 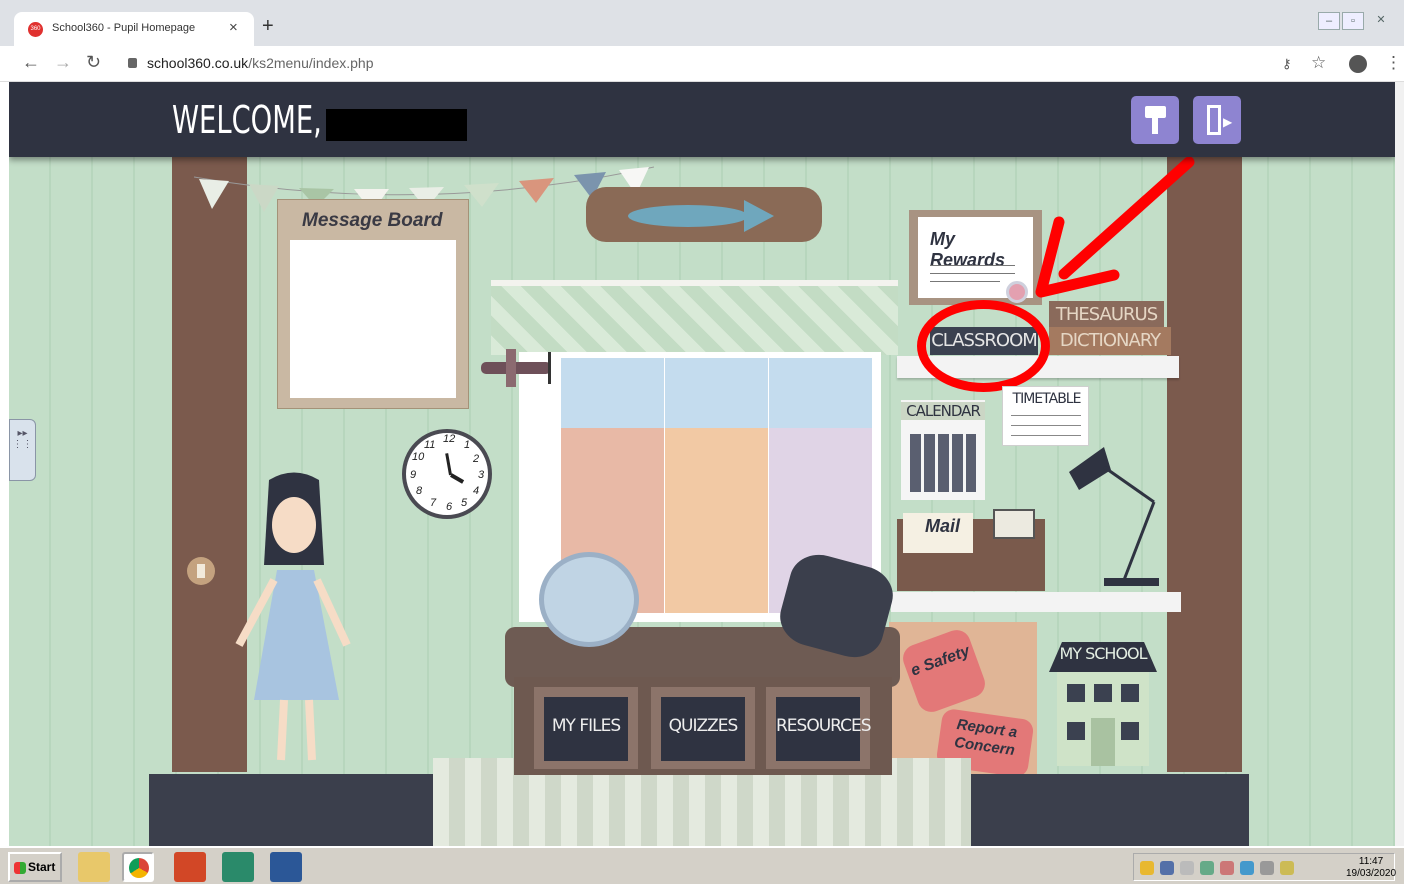 I want to click on logout-button: ▶, so click(x=1217, y=120).